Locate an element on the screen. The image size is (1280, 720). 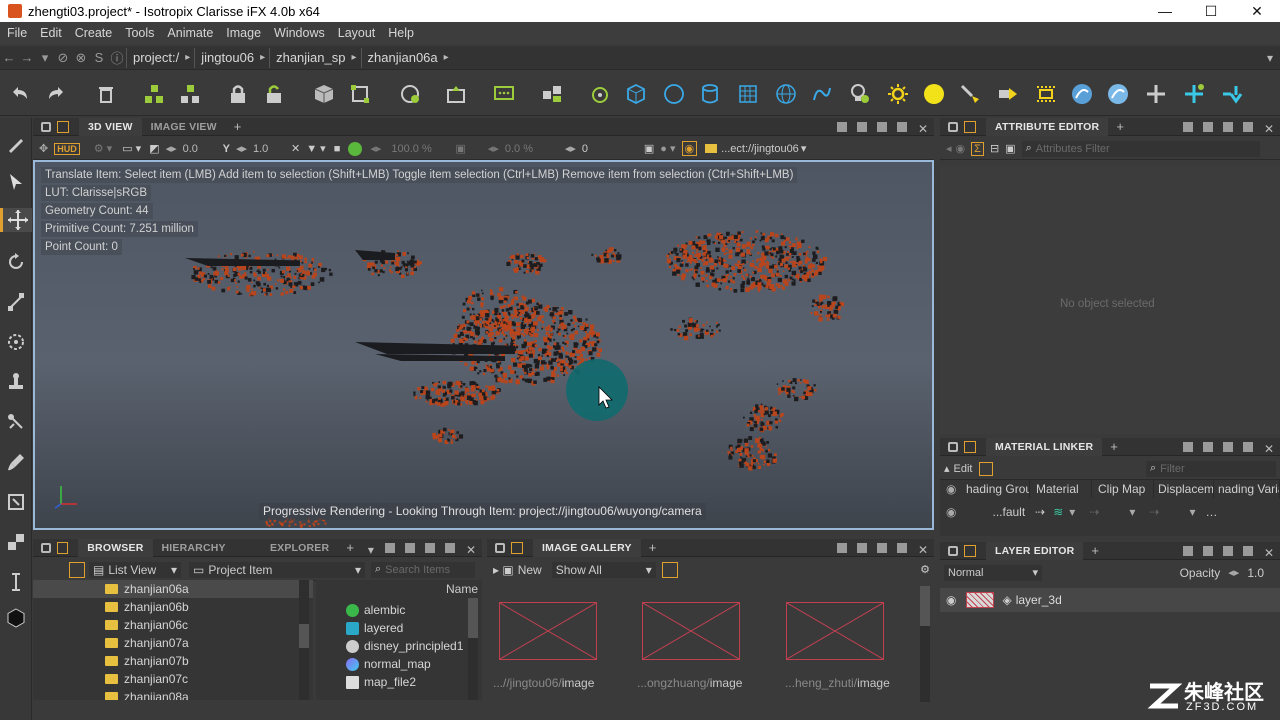
brush-tool-icon is located at coordinates (16, 462).